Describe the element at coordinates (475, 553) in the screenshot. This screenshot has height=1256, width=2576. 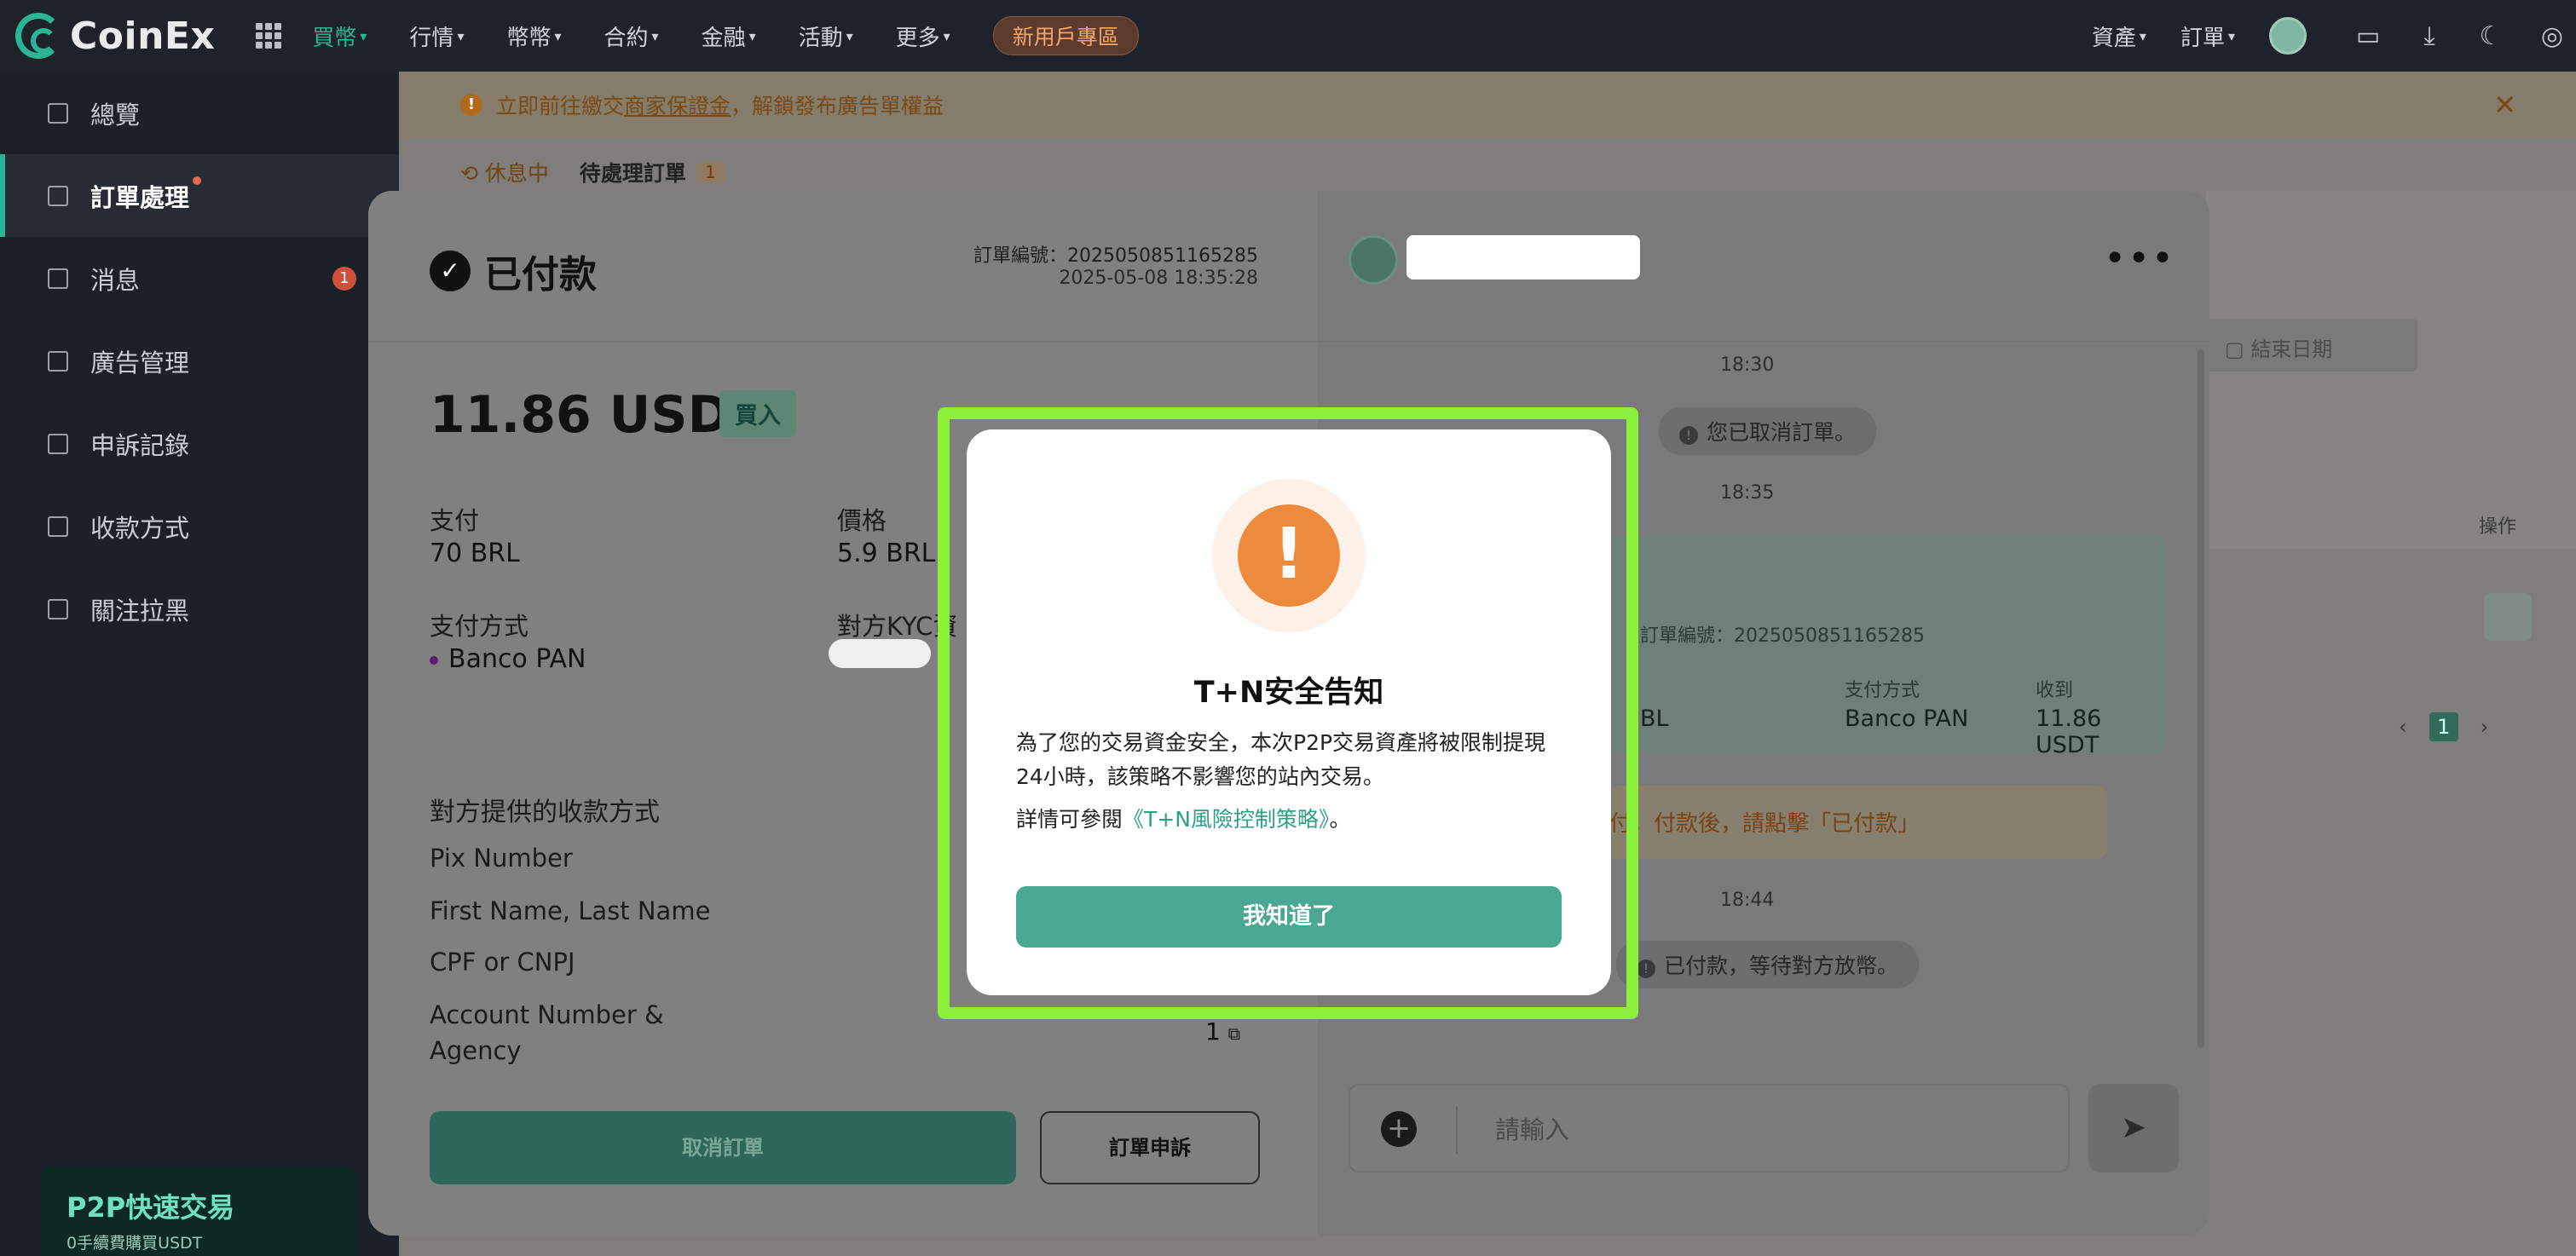
I see `pay-value: 70 BRL` at that location.